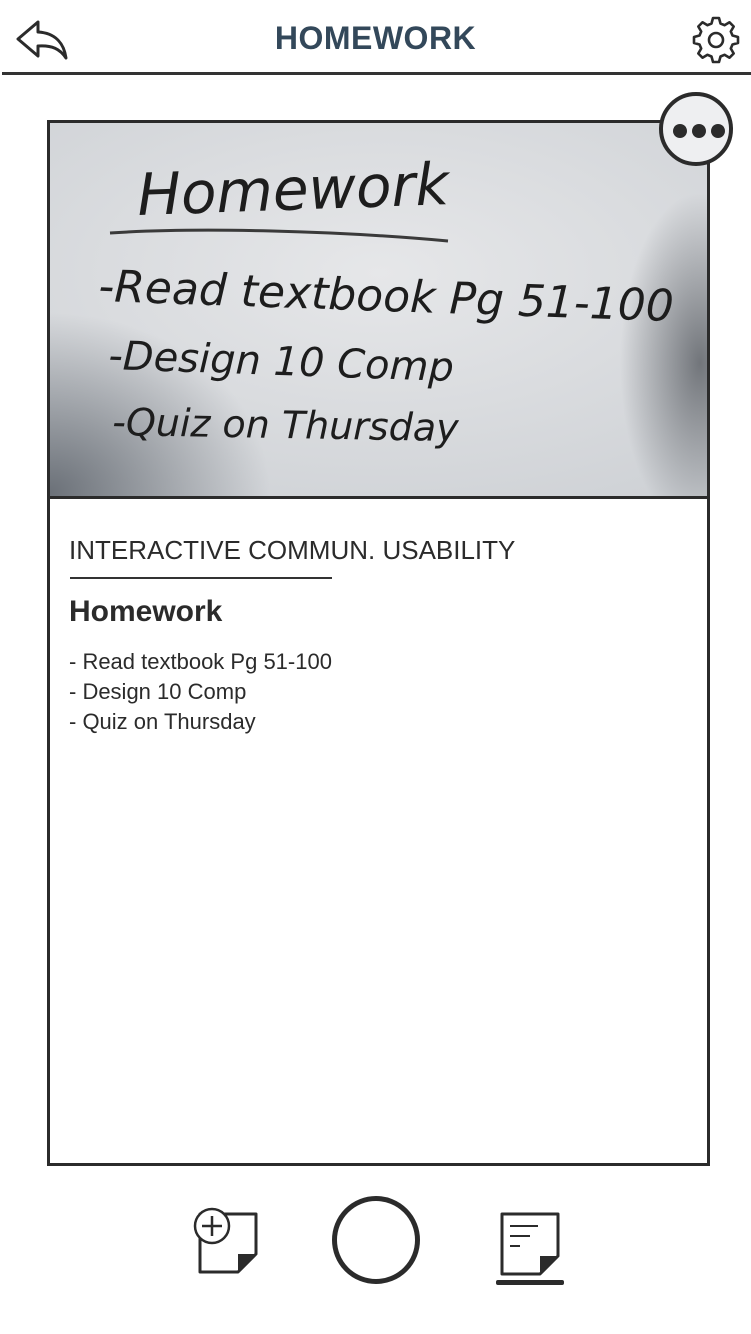 The image size is (751, 1334). I want to click on settings-button, so click(716, 40).